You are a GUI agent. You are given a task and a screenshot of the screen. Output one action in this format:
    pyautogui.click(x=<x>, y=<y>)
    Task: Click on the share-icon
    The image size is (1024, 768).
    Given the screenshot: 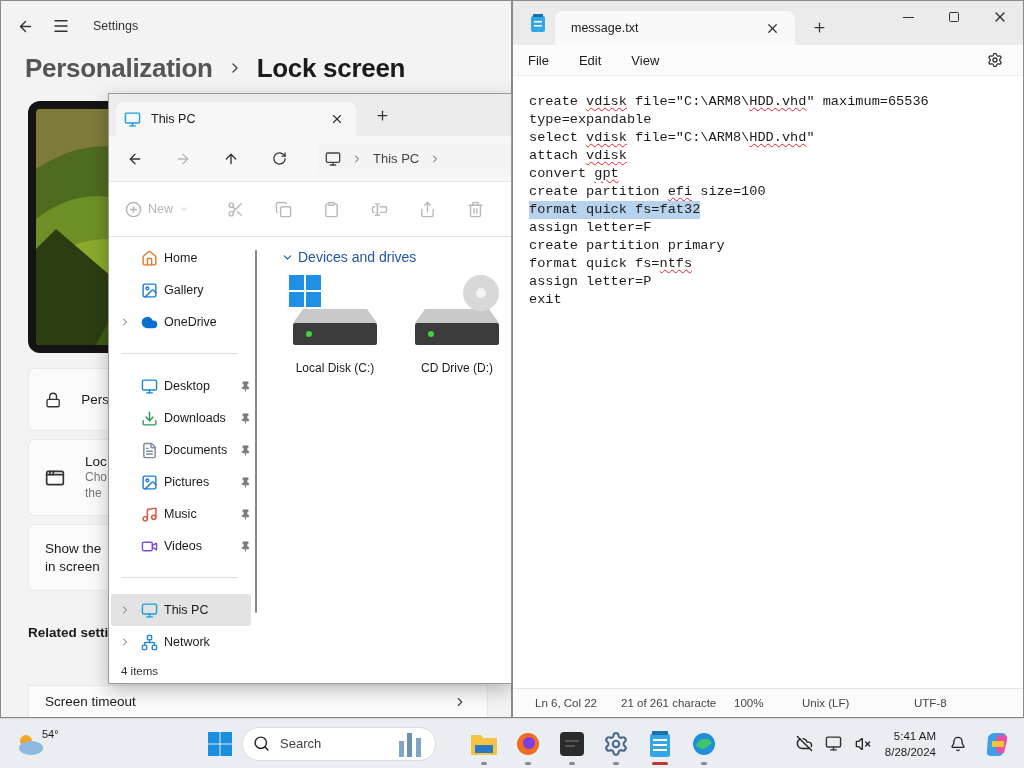 What is the action you would take?
    pyautogui.click(x=427, y=209)
    